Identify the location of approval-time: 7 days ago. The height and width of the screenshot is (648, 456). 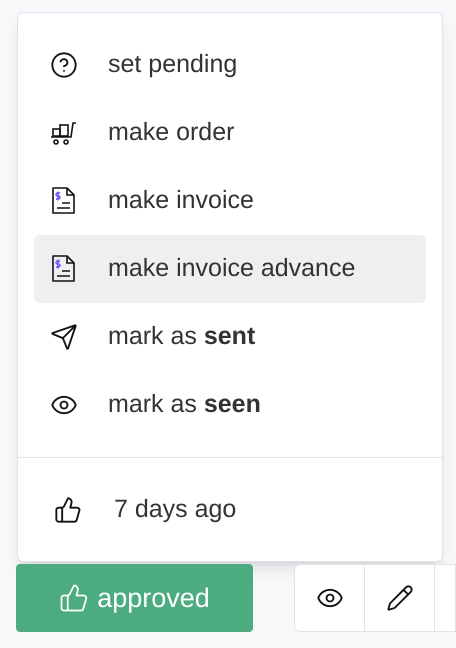
(175, 509).